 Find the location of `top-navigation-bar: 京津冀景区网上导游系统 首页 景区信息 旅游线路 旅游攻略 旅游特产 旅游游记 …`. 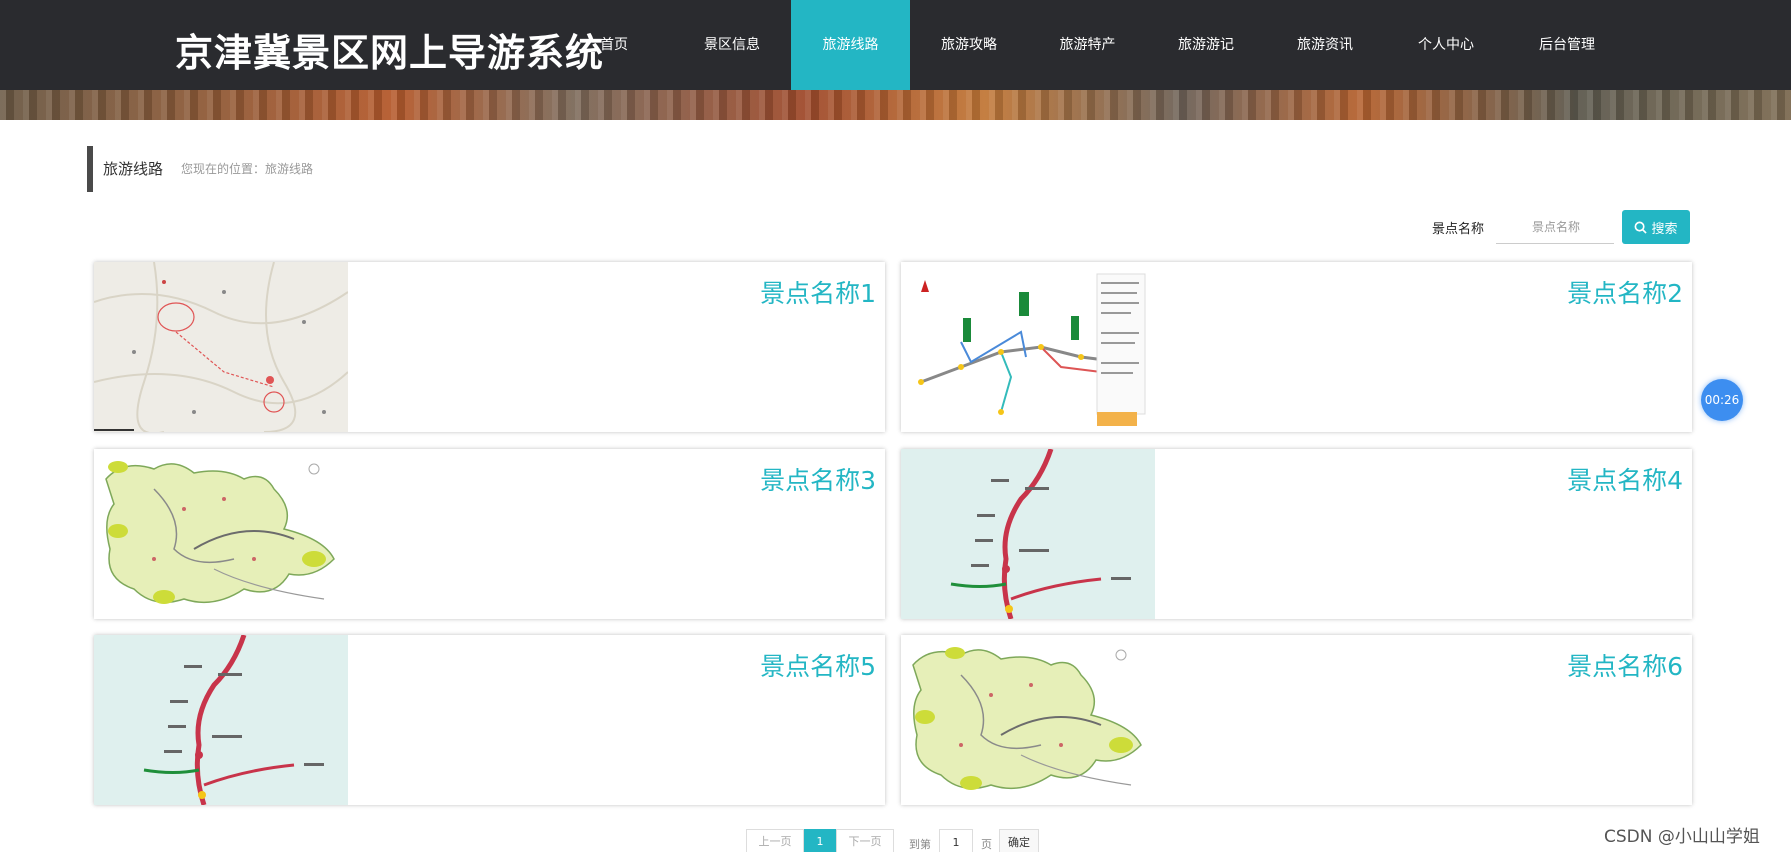

top-navigation-bar: 京津冀景区网上导游系统 首页 景区信息 旅游线路 旅游攻略 旅游特产 旅游游记 … is located at coordinates (895, 45).